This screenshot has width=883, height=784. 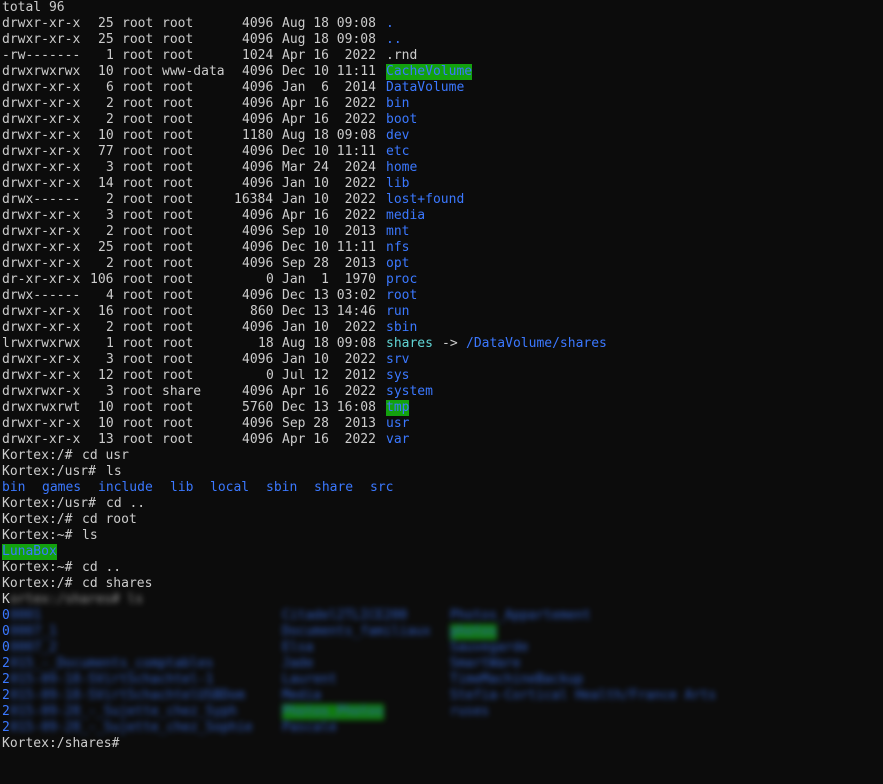 I want to click on dir-name: local, so click(x=229, y=488).